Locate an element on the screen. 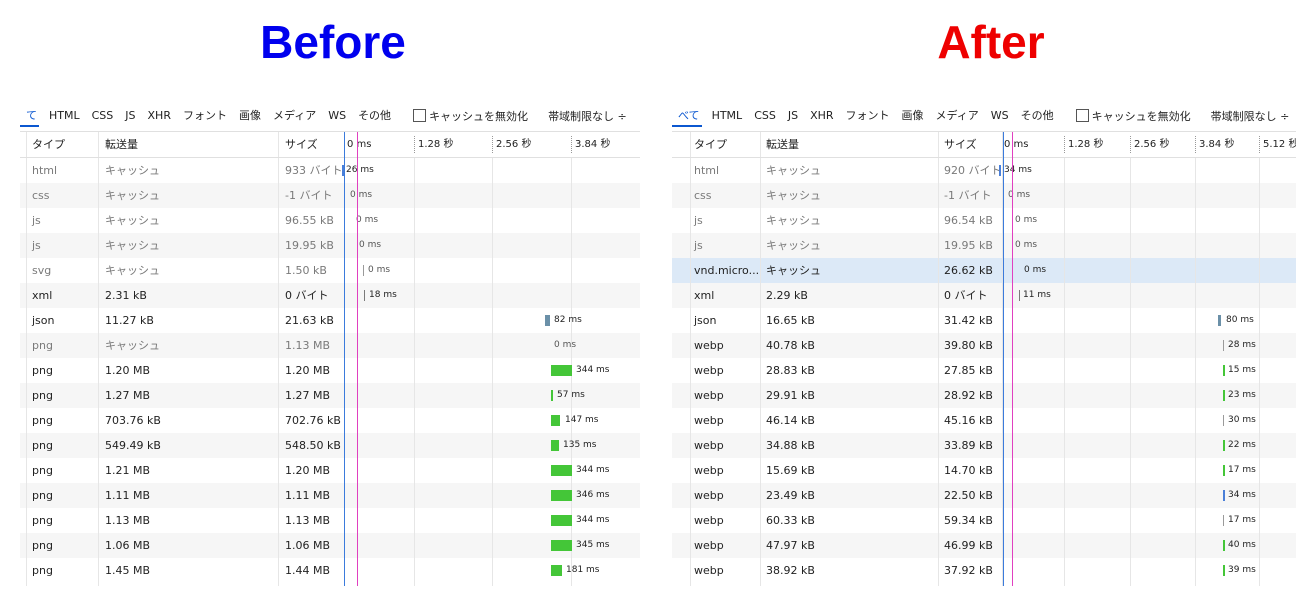 The width and height of the screenshot is (1316, 606). cell-transfer: 34.88 kB is located at coordinates (790, 445).